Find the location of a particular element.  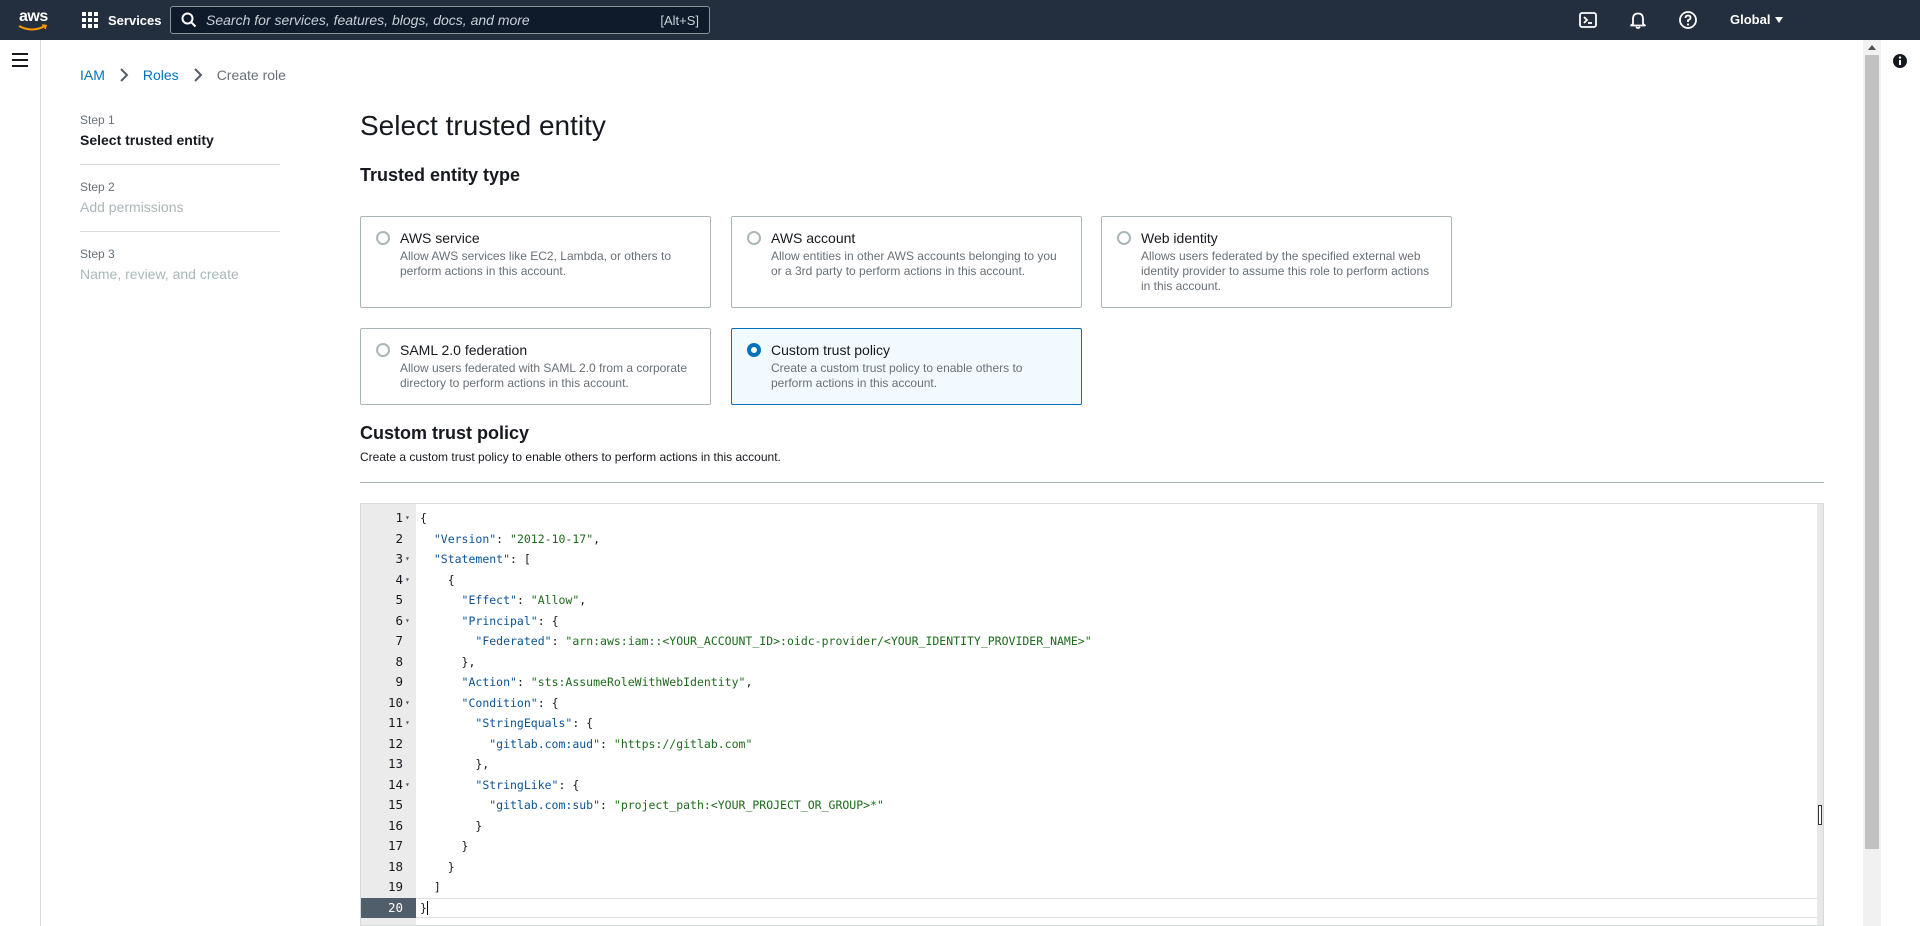

editor-line: 8 }, is located at coordinates (1091, 662).